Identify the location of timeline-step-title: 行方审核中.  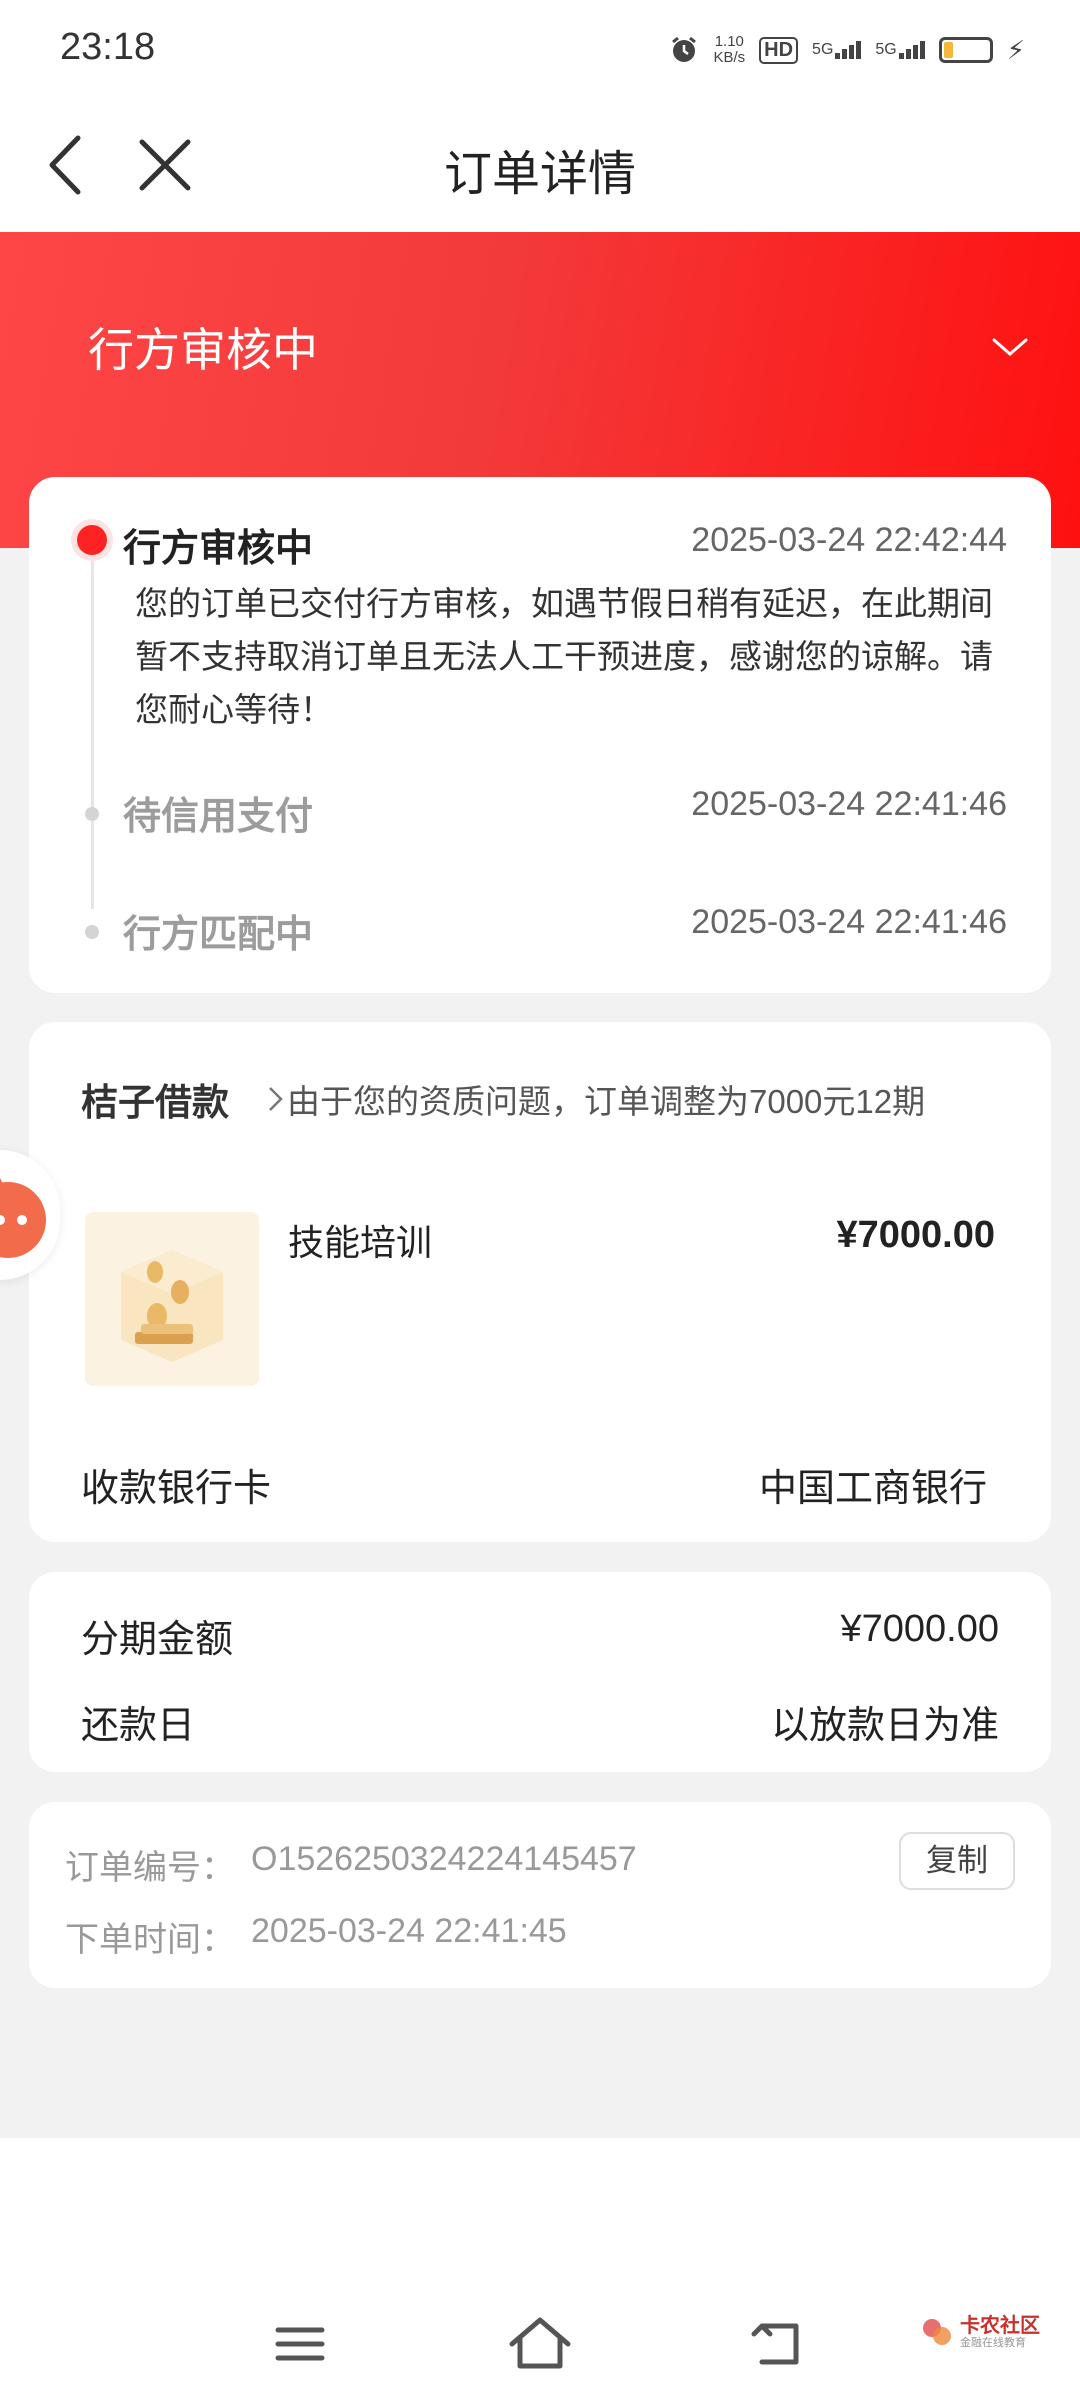
(218, 549).